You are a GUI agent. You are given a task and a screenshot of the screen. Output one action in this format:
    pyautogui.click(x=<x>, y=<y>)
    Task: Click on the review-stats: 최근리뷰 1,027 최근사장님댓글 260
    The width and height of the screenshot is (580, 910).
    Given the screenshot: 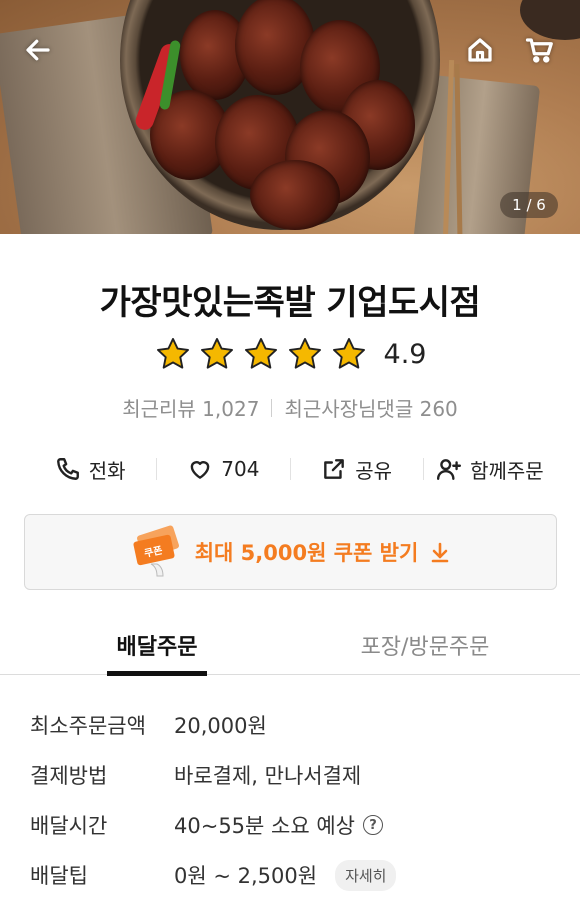 What is the action you would take?
    pyautogui.click(x=290, y=407)
    